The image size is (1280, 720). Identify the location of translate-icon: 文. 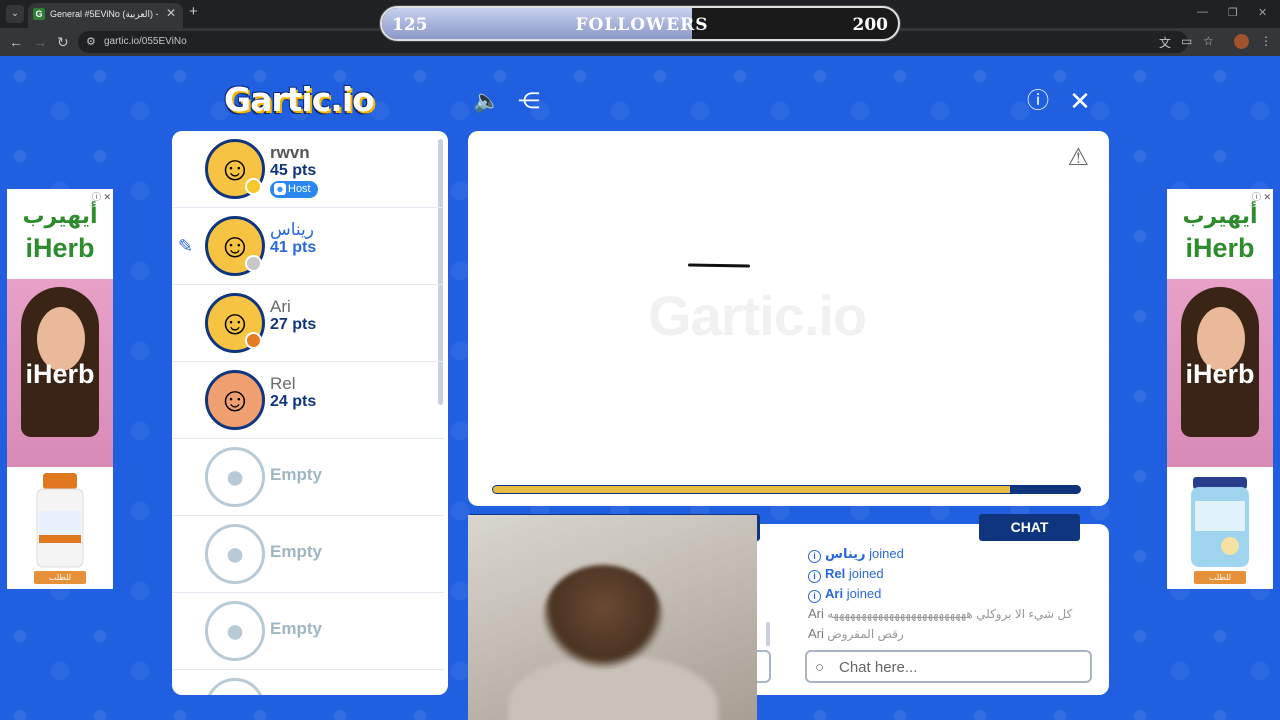
(1165, 42).